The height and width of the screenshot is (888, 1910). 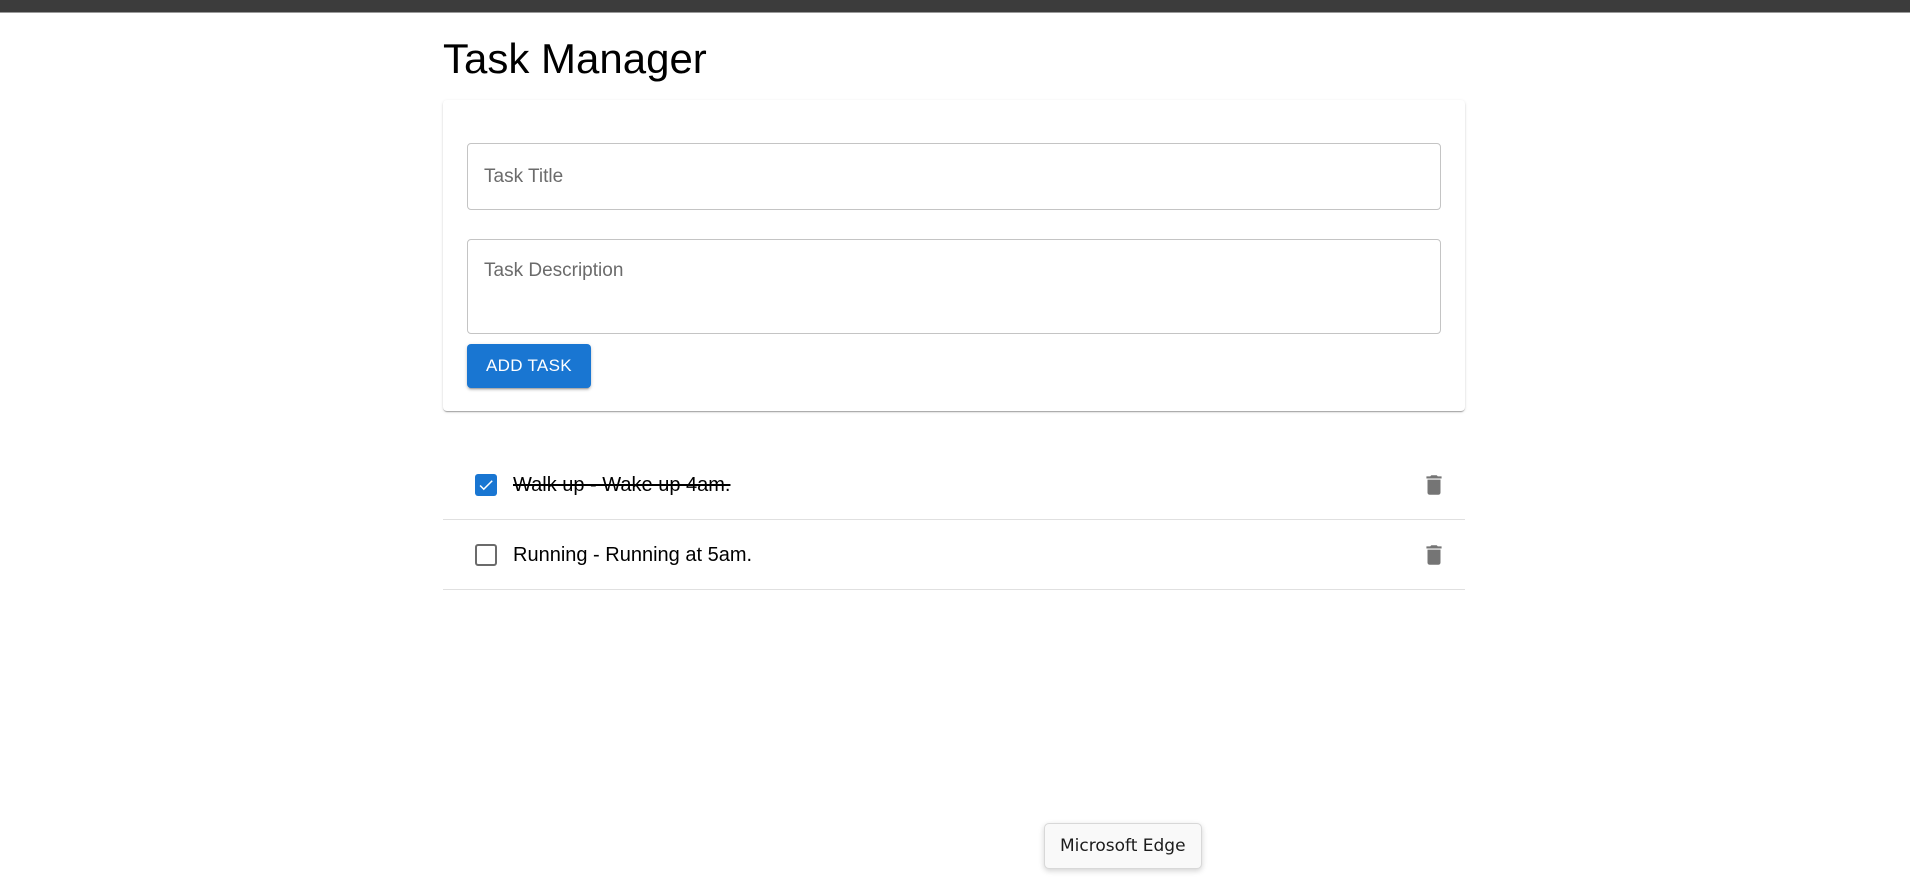 What do you see at coordinates (486, 555) in the screenshot?
I see `task-checkbox-unchecked` at bounding box center [486, 555].